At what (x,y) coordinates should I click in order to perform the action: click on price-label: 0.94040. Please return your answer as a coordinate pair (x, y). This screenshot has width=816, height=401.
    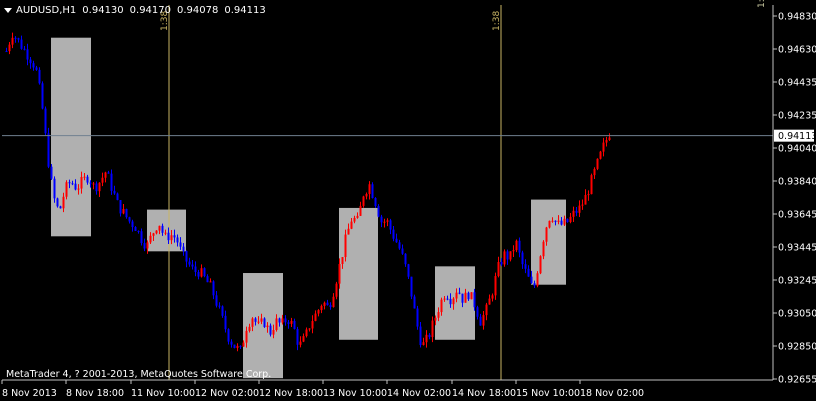
    Looking at the image, I should click on (797, 149).